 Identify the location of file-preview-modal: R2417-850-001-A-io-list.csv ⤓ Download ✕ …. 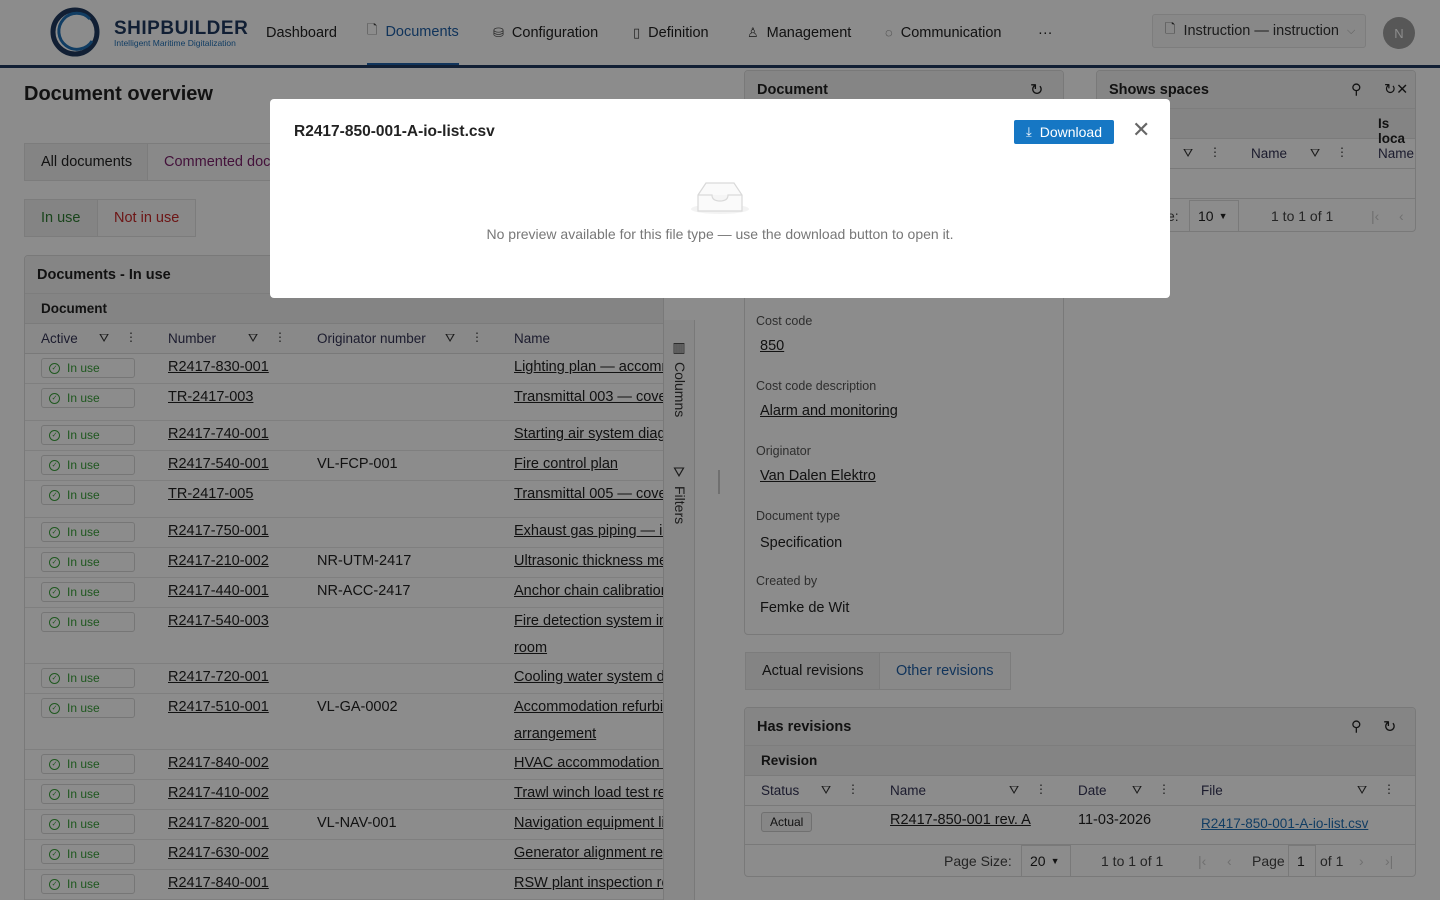
(720, 198).